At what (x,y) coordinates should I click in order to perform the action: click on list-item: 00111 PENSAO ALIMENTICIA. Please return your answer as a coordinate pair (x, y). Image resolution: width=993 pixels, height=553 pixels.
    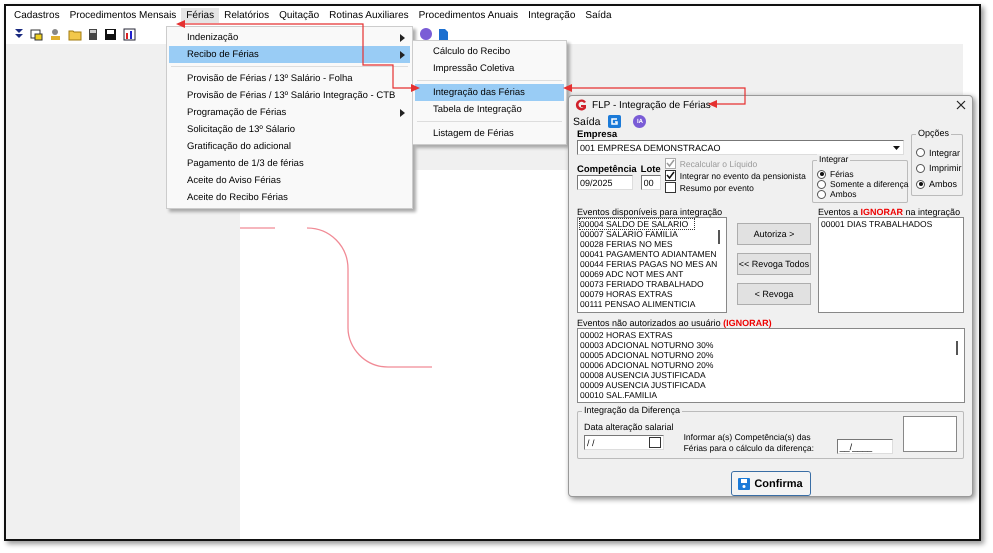
    Looking at the image, I should click on (641, 304).